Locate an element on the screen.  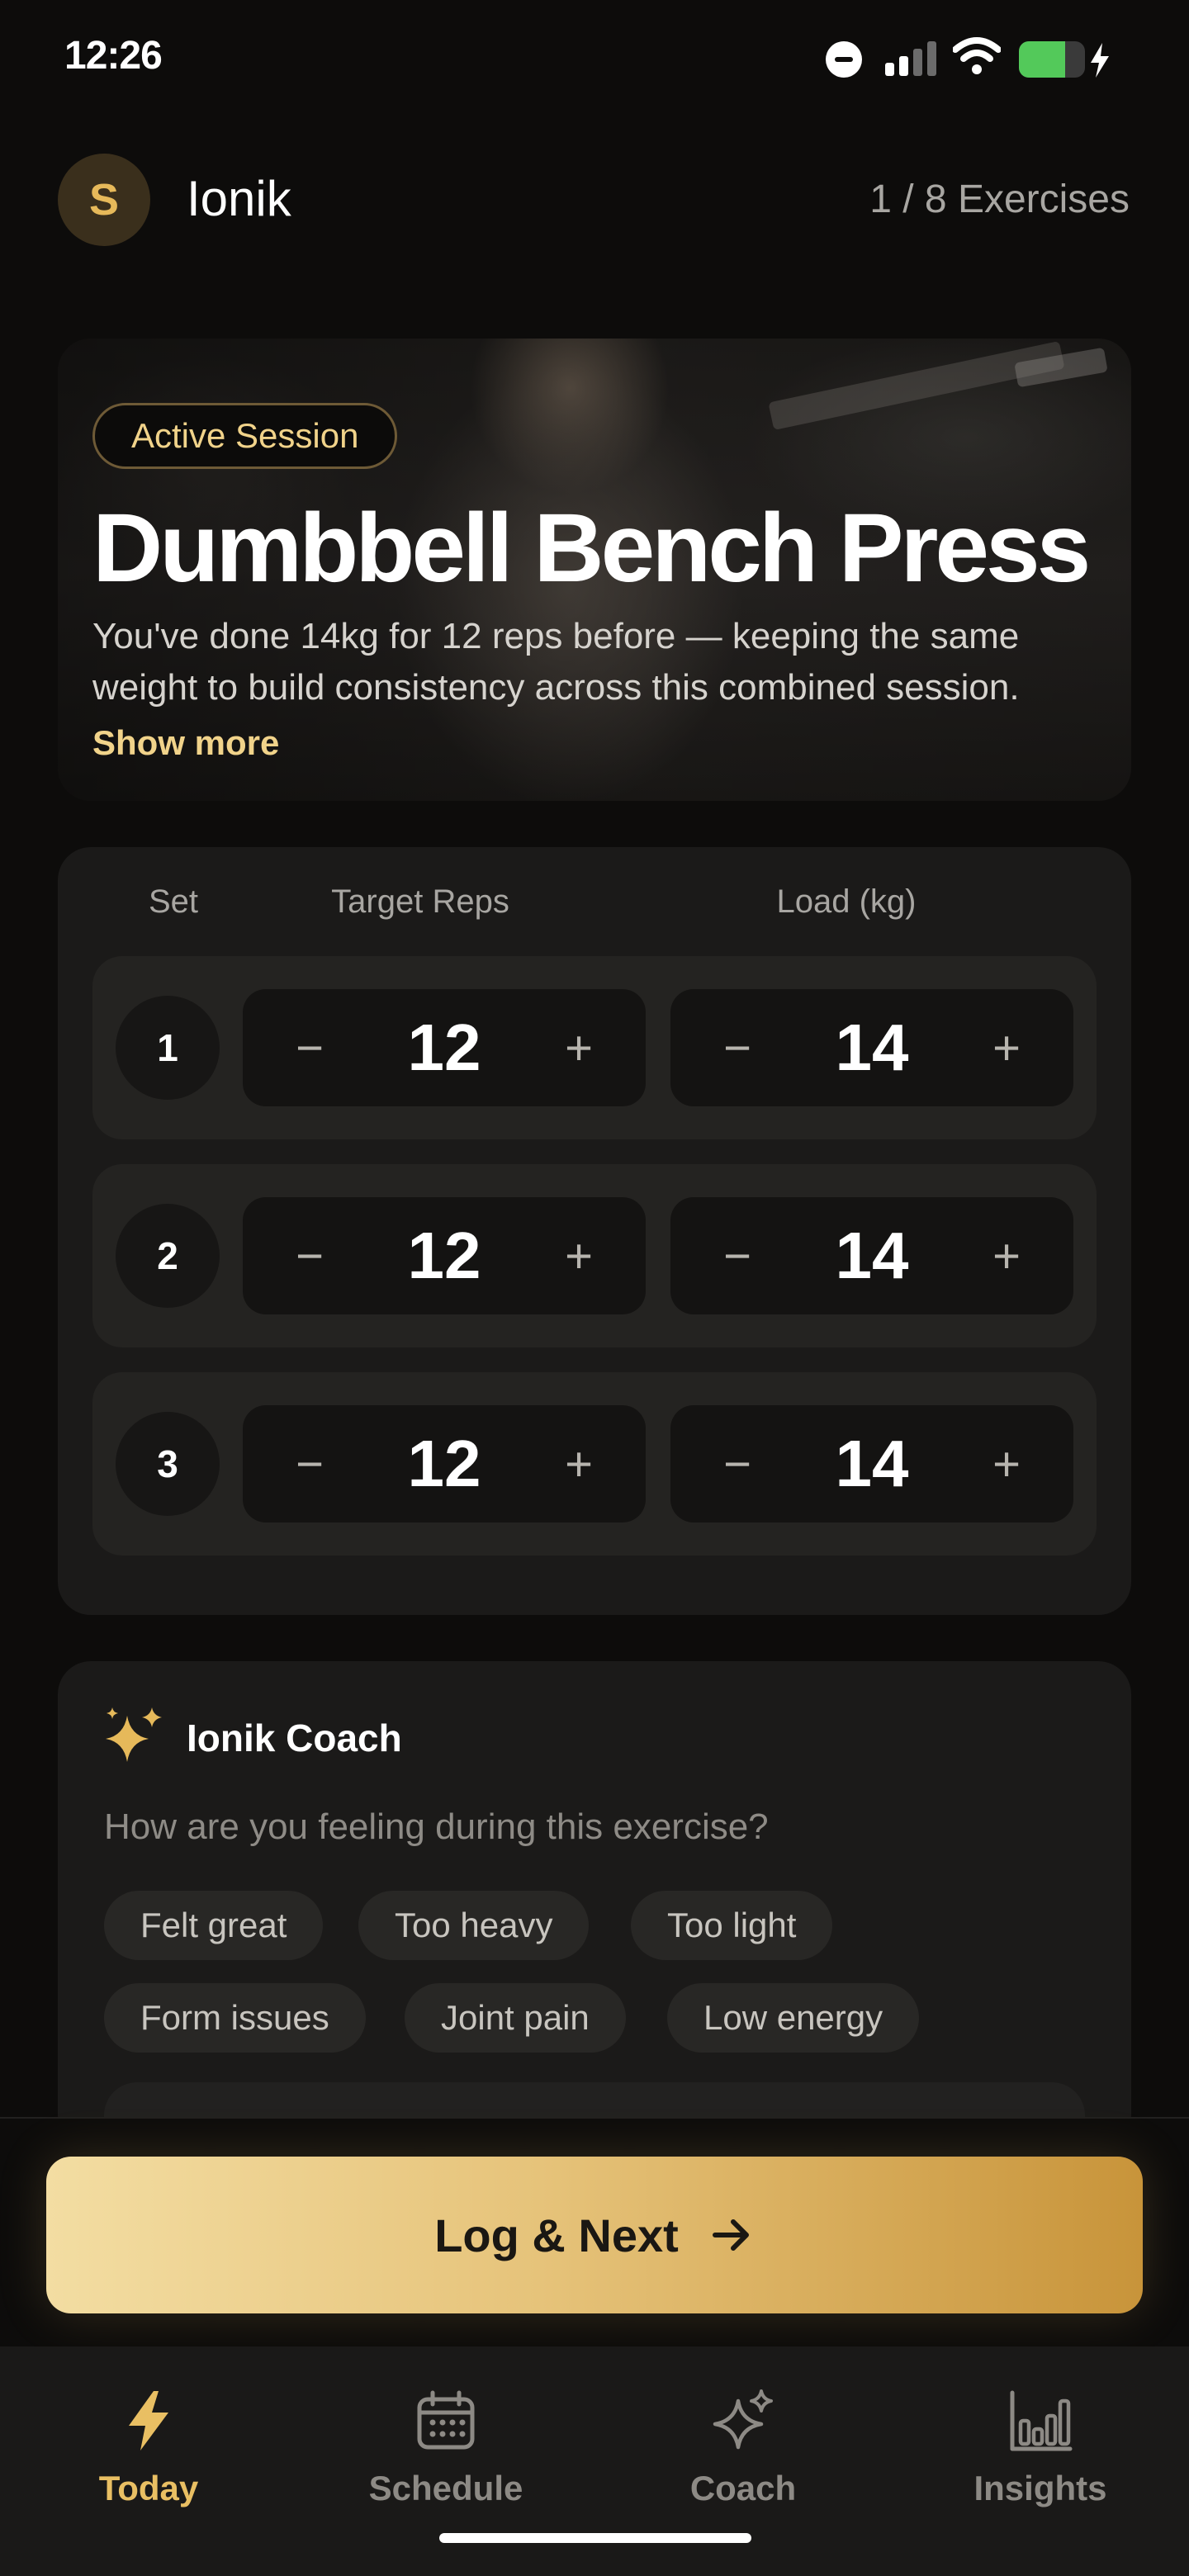
show-more-link: Show more is located at coordinates (185, 743).